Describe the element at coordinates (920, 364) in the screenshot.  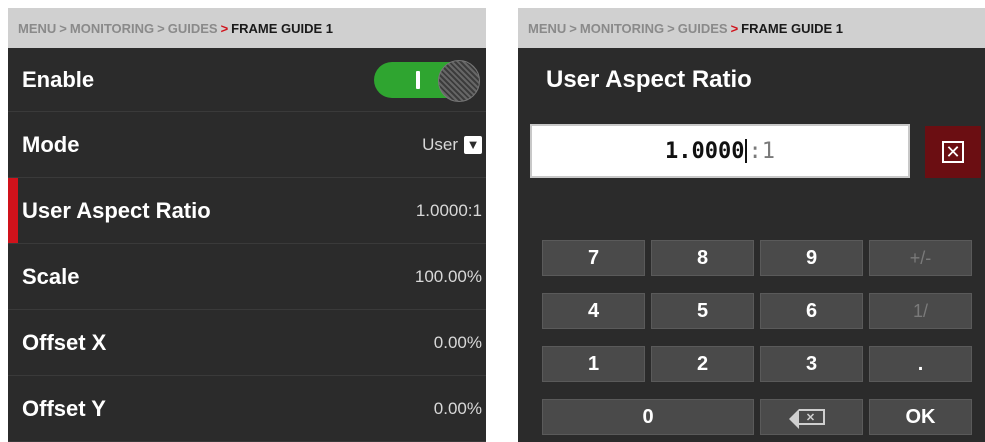
I see `key-decimal: .` at that location.